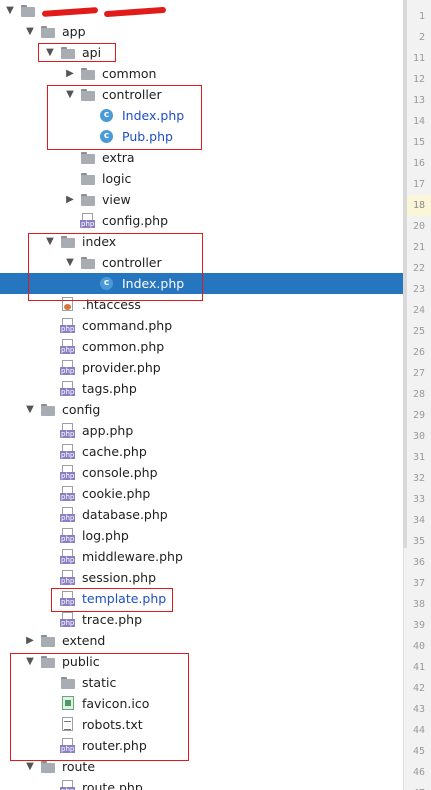 This screenshot has width=431, height=790. What do you see at coordinates (201, 766) in the screenshot?
I see `tree-row-route: ▼ route` at bounding box center [201, 766].